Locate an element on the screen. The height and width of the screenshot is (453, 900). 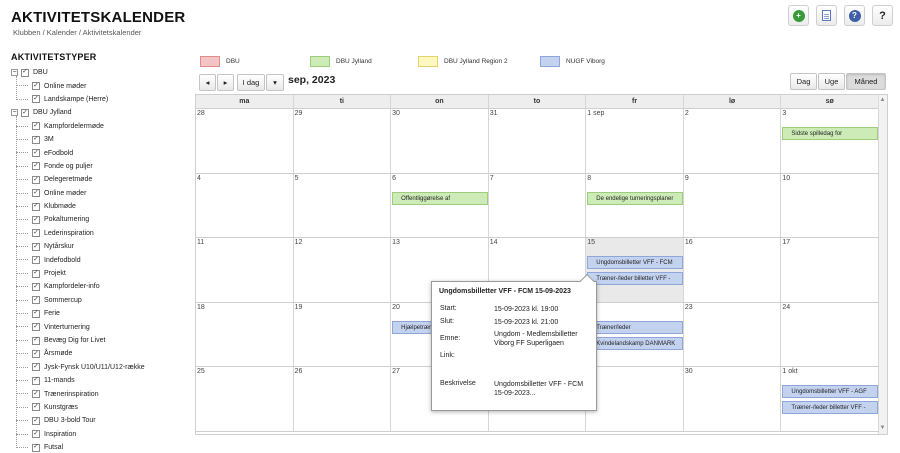
day-number: 20 is located at coordinates (396, 307).